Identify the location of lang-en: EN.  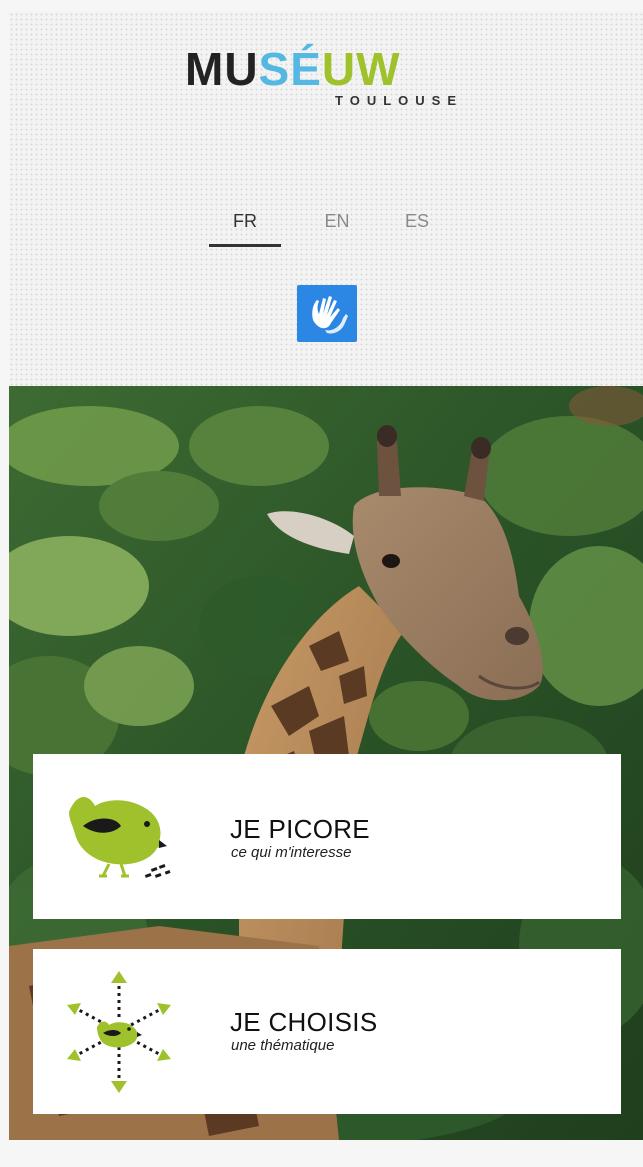
(337, 221).